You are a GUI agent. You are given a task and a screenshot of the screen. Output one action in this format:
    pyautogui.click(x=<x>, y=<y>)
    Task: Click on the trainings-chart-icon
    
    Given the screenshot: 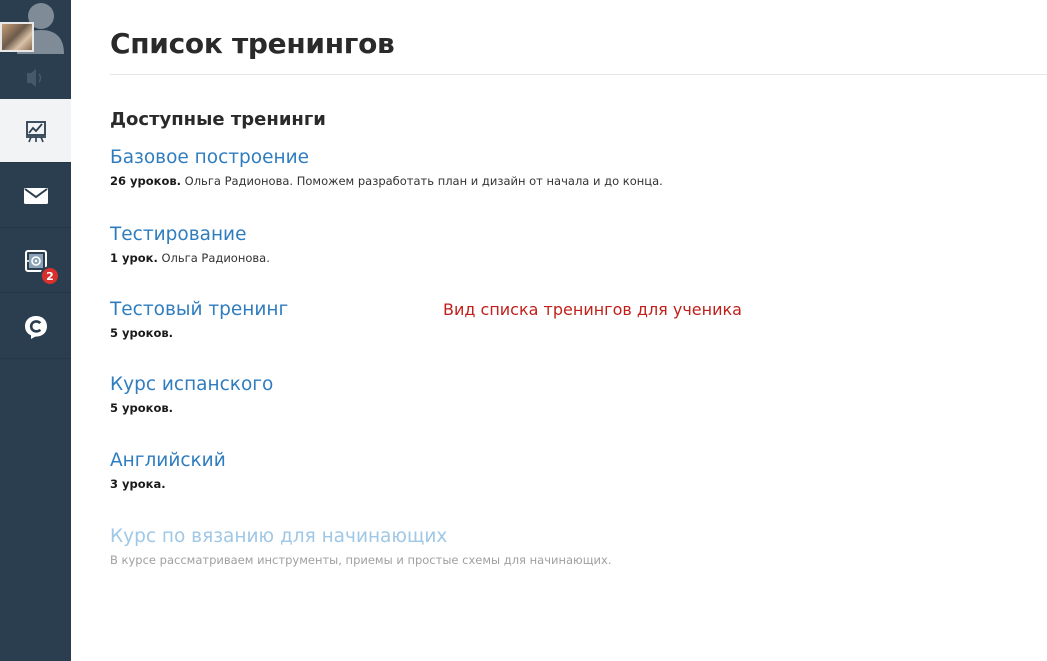 What is the action you would take?
    pyautogui.click(x=35, y=131)
    